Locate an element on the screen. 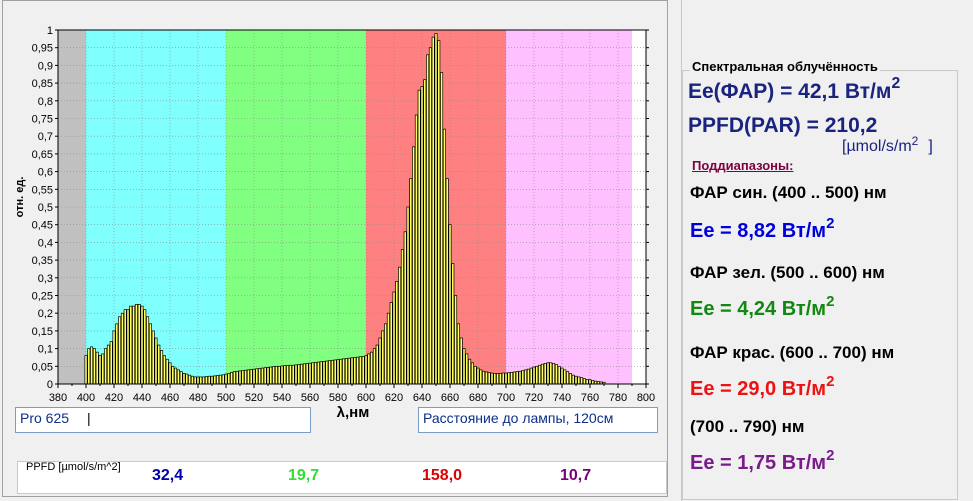  x-tick-label: 700 is located at coordinates (506, 398).